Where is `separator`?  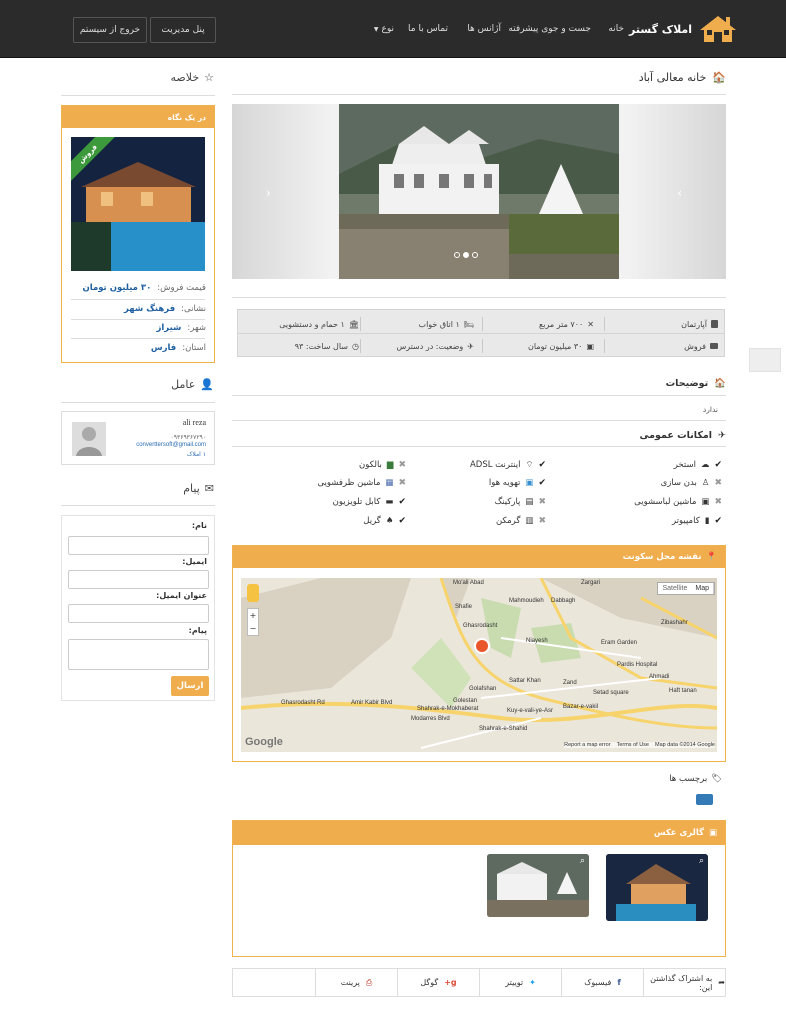
separator is located at coordinates (604, 346).